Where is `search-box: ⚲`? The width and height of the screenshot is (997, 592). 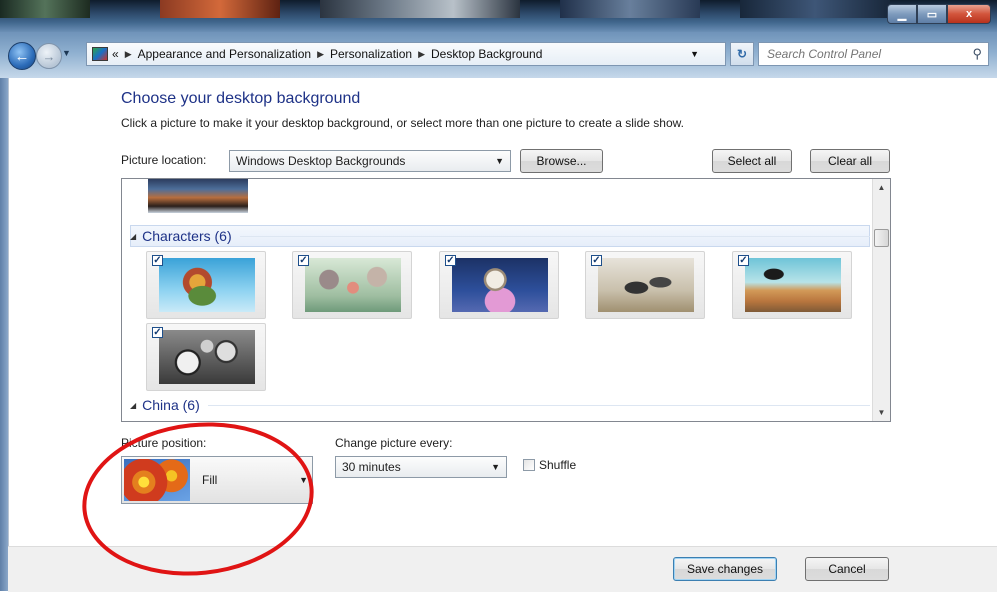 search-box: ⚲ is located at coordinates (873, 54).